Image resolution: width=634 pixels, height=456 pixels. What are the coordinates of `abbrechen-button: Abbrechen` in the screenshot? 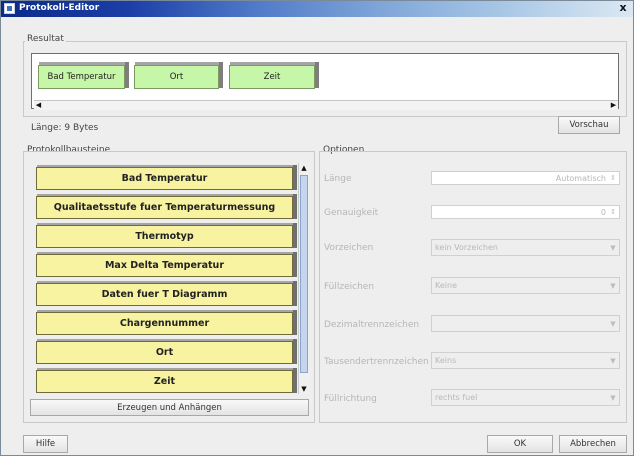 It's located at (593, 444).